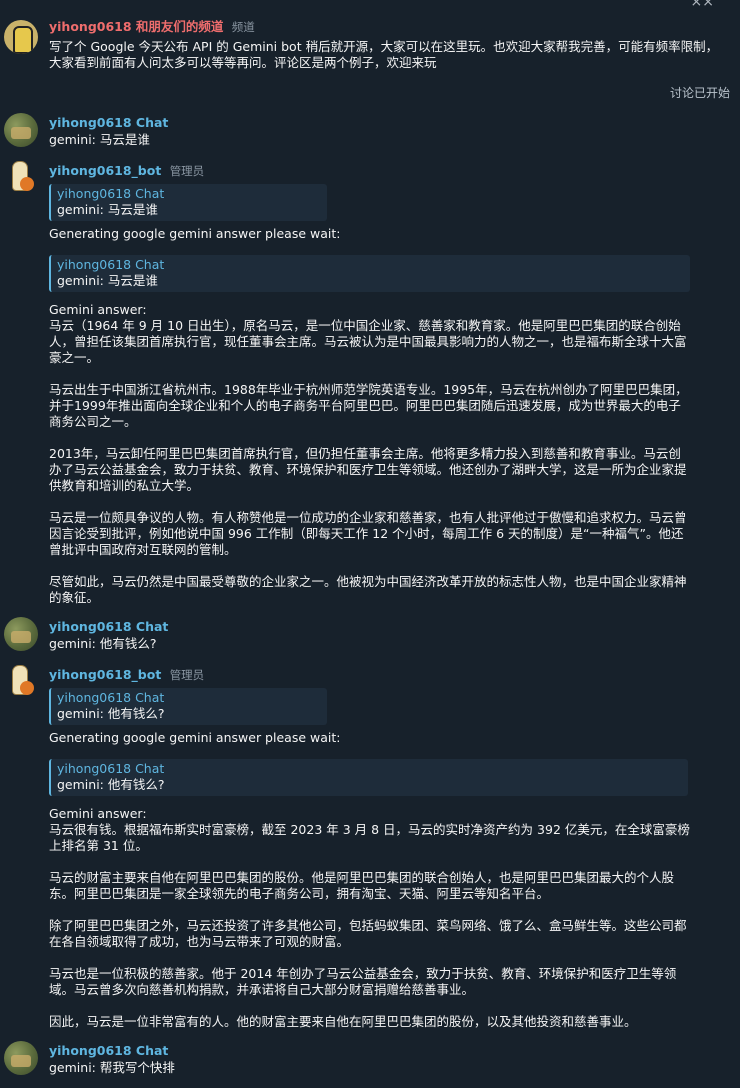  What do you see at coordinates (389, 171) in the screenshot?
I see `message-bot-1-header: yihong0618_bot 管理员` at bounding box center [389, 171].